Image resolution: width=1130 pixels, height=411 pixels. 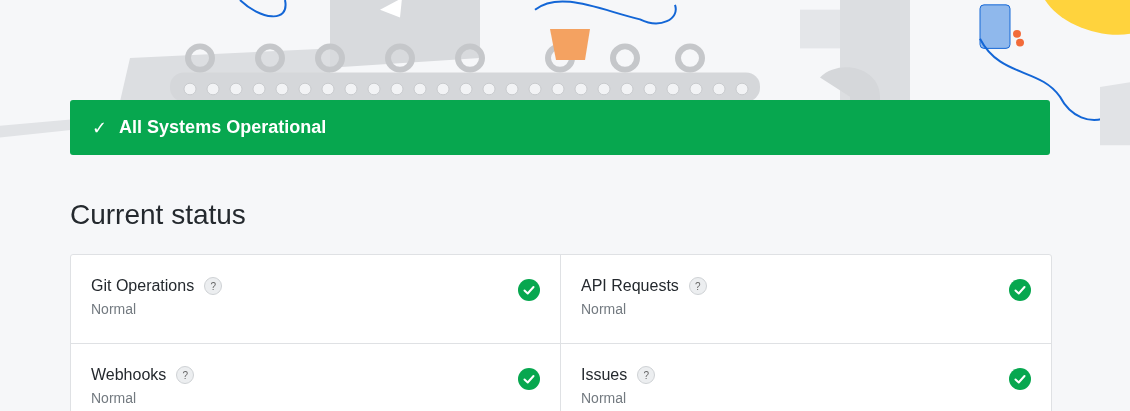 I want to click on component-name: Git Operations, so click(x=143, y=286).